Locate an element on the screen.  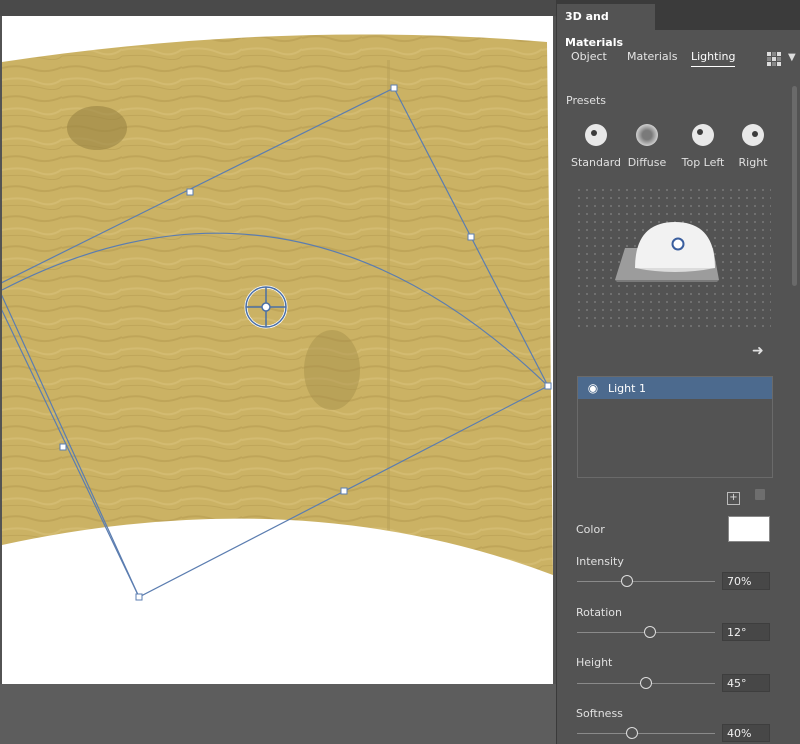
presets-label: Presets is located at coordinates (586, 100).